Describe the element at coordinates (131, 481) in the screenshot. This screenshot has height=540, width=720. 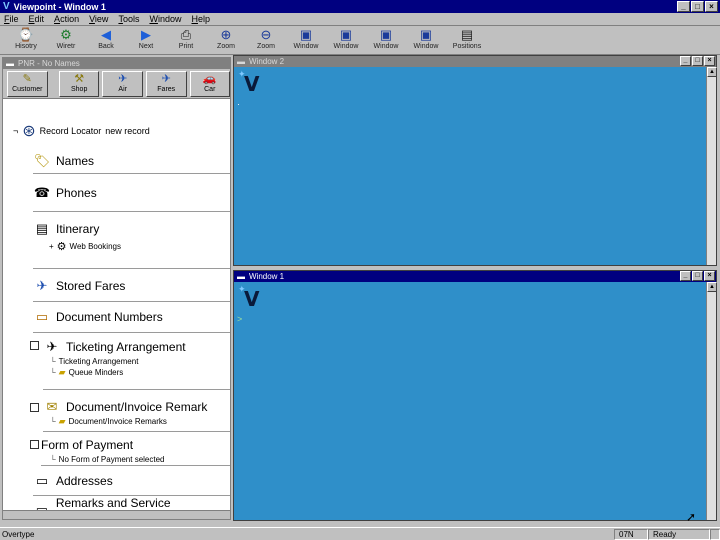
I see `section-addresses: ▭ Addresses` at that location.